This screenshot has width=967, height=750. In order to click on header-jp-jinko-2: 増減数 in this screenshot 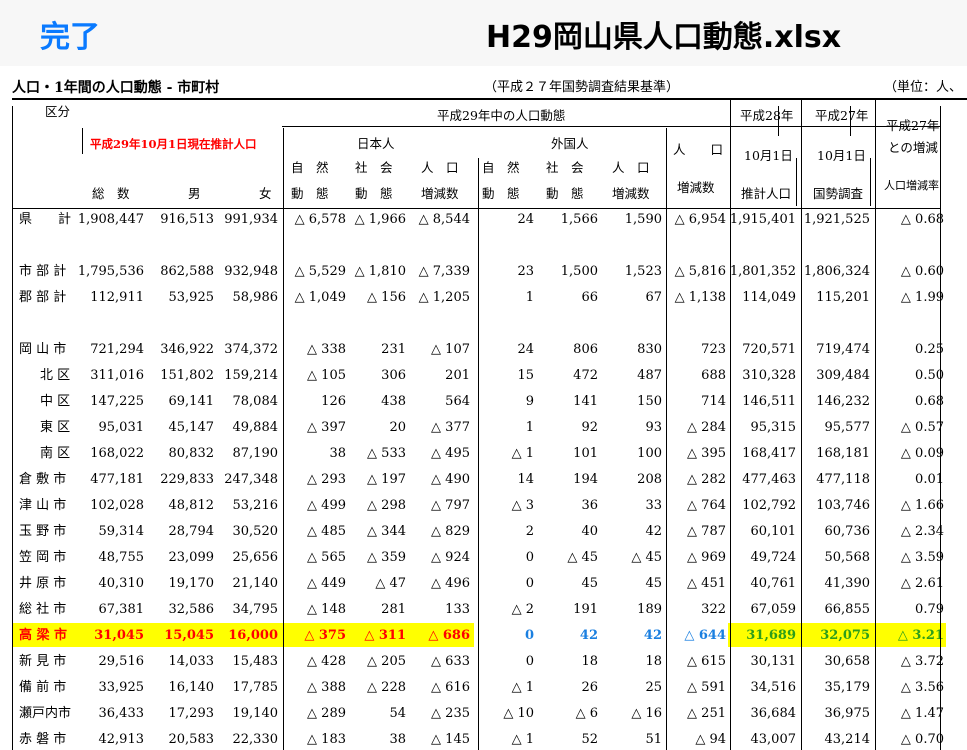, I will do `click(440, 193)`.